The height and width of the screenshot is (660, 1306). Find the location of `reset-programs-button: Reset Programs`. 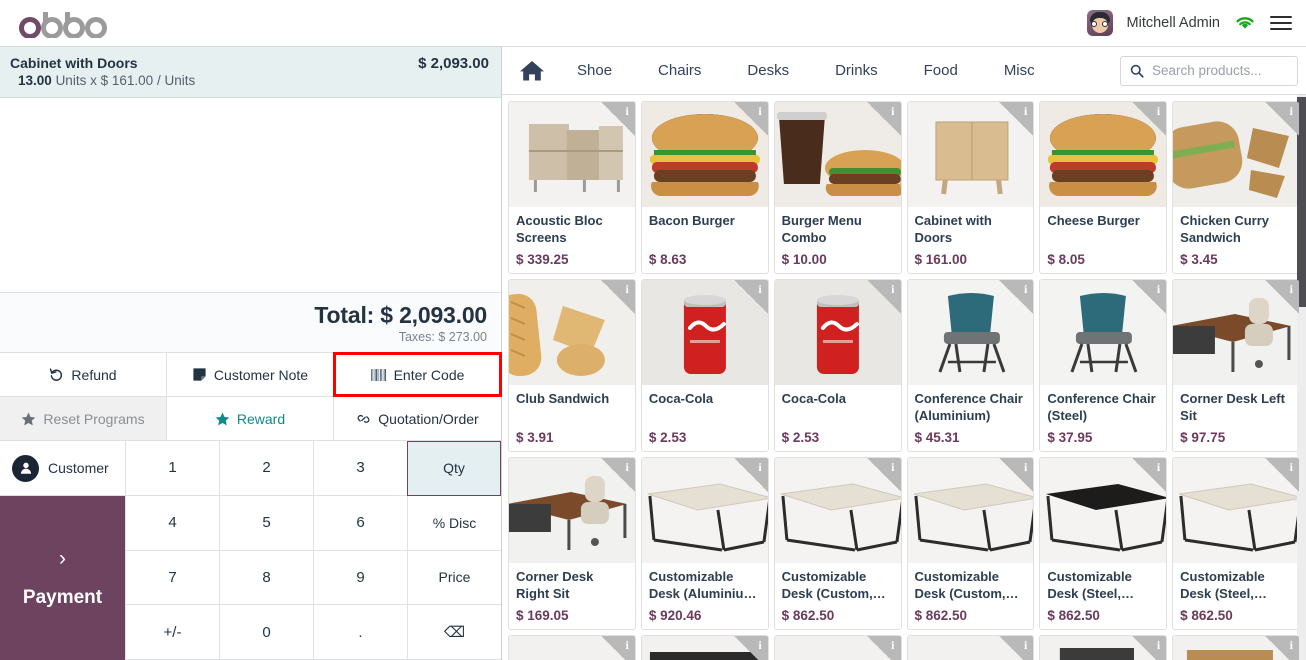

reset-programs-button: Reset Programs is located at coordinates (83, 418).